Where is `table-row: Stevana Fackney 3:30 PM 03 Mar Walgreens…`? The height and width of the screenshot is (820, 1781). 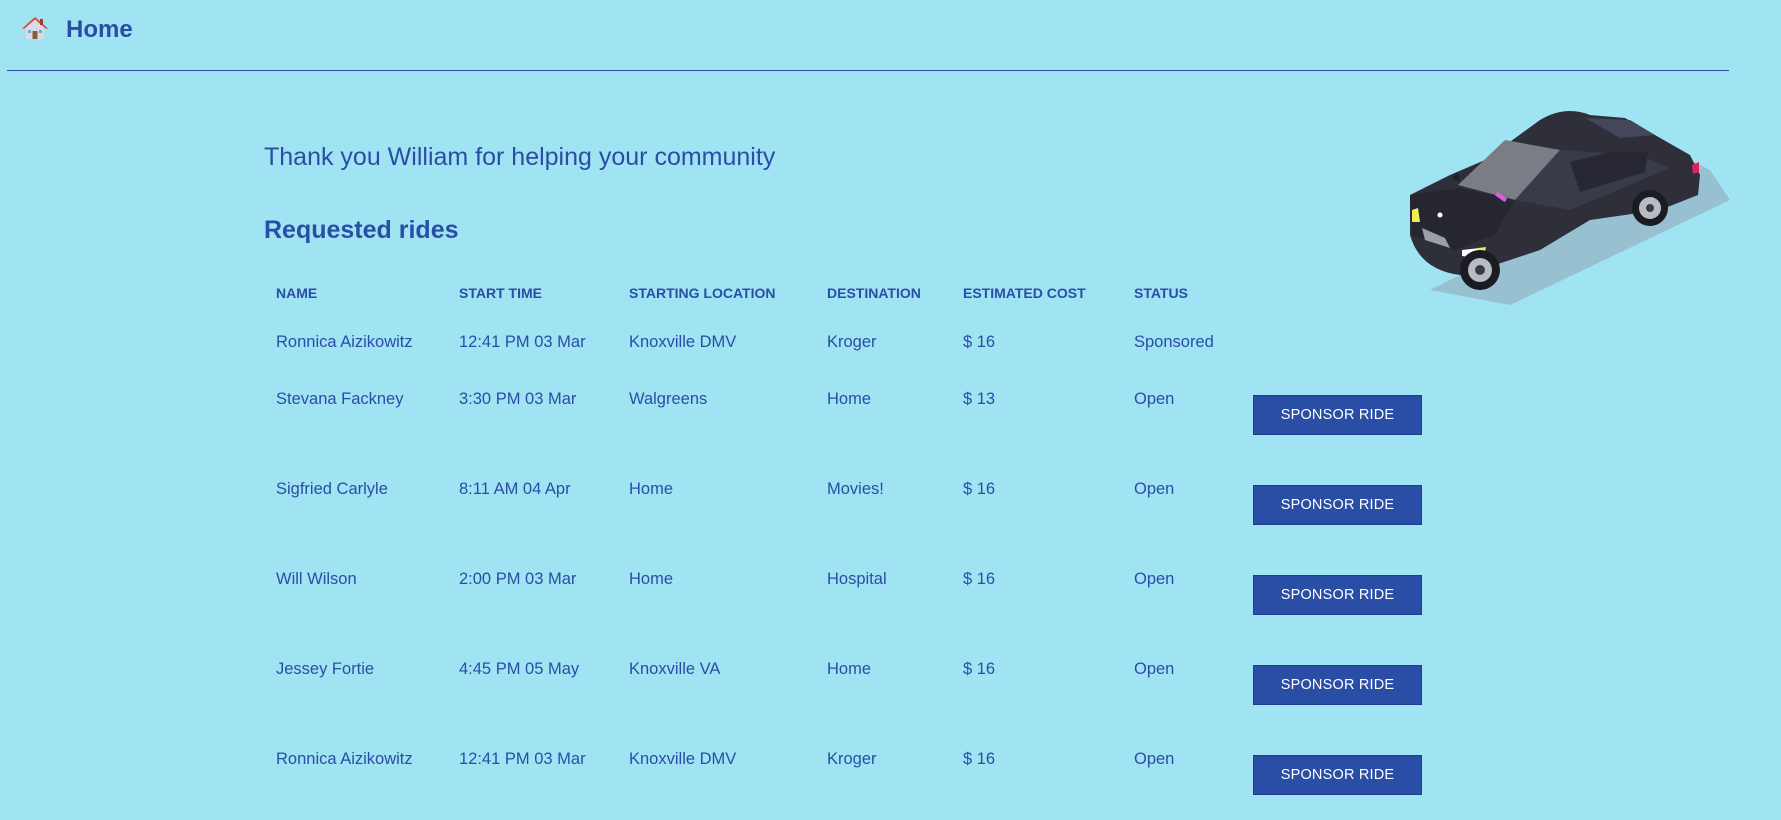 table-row: Stevana Fackney 3:30 PM 03 Mar Walgreens… is located at coordinates (849, 415).